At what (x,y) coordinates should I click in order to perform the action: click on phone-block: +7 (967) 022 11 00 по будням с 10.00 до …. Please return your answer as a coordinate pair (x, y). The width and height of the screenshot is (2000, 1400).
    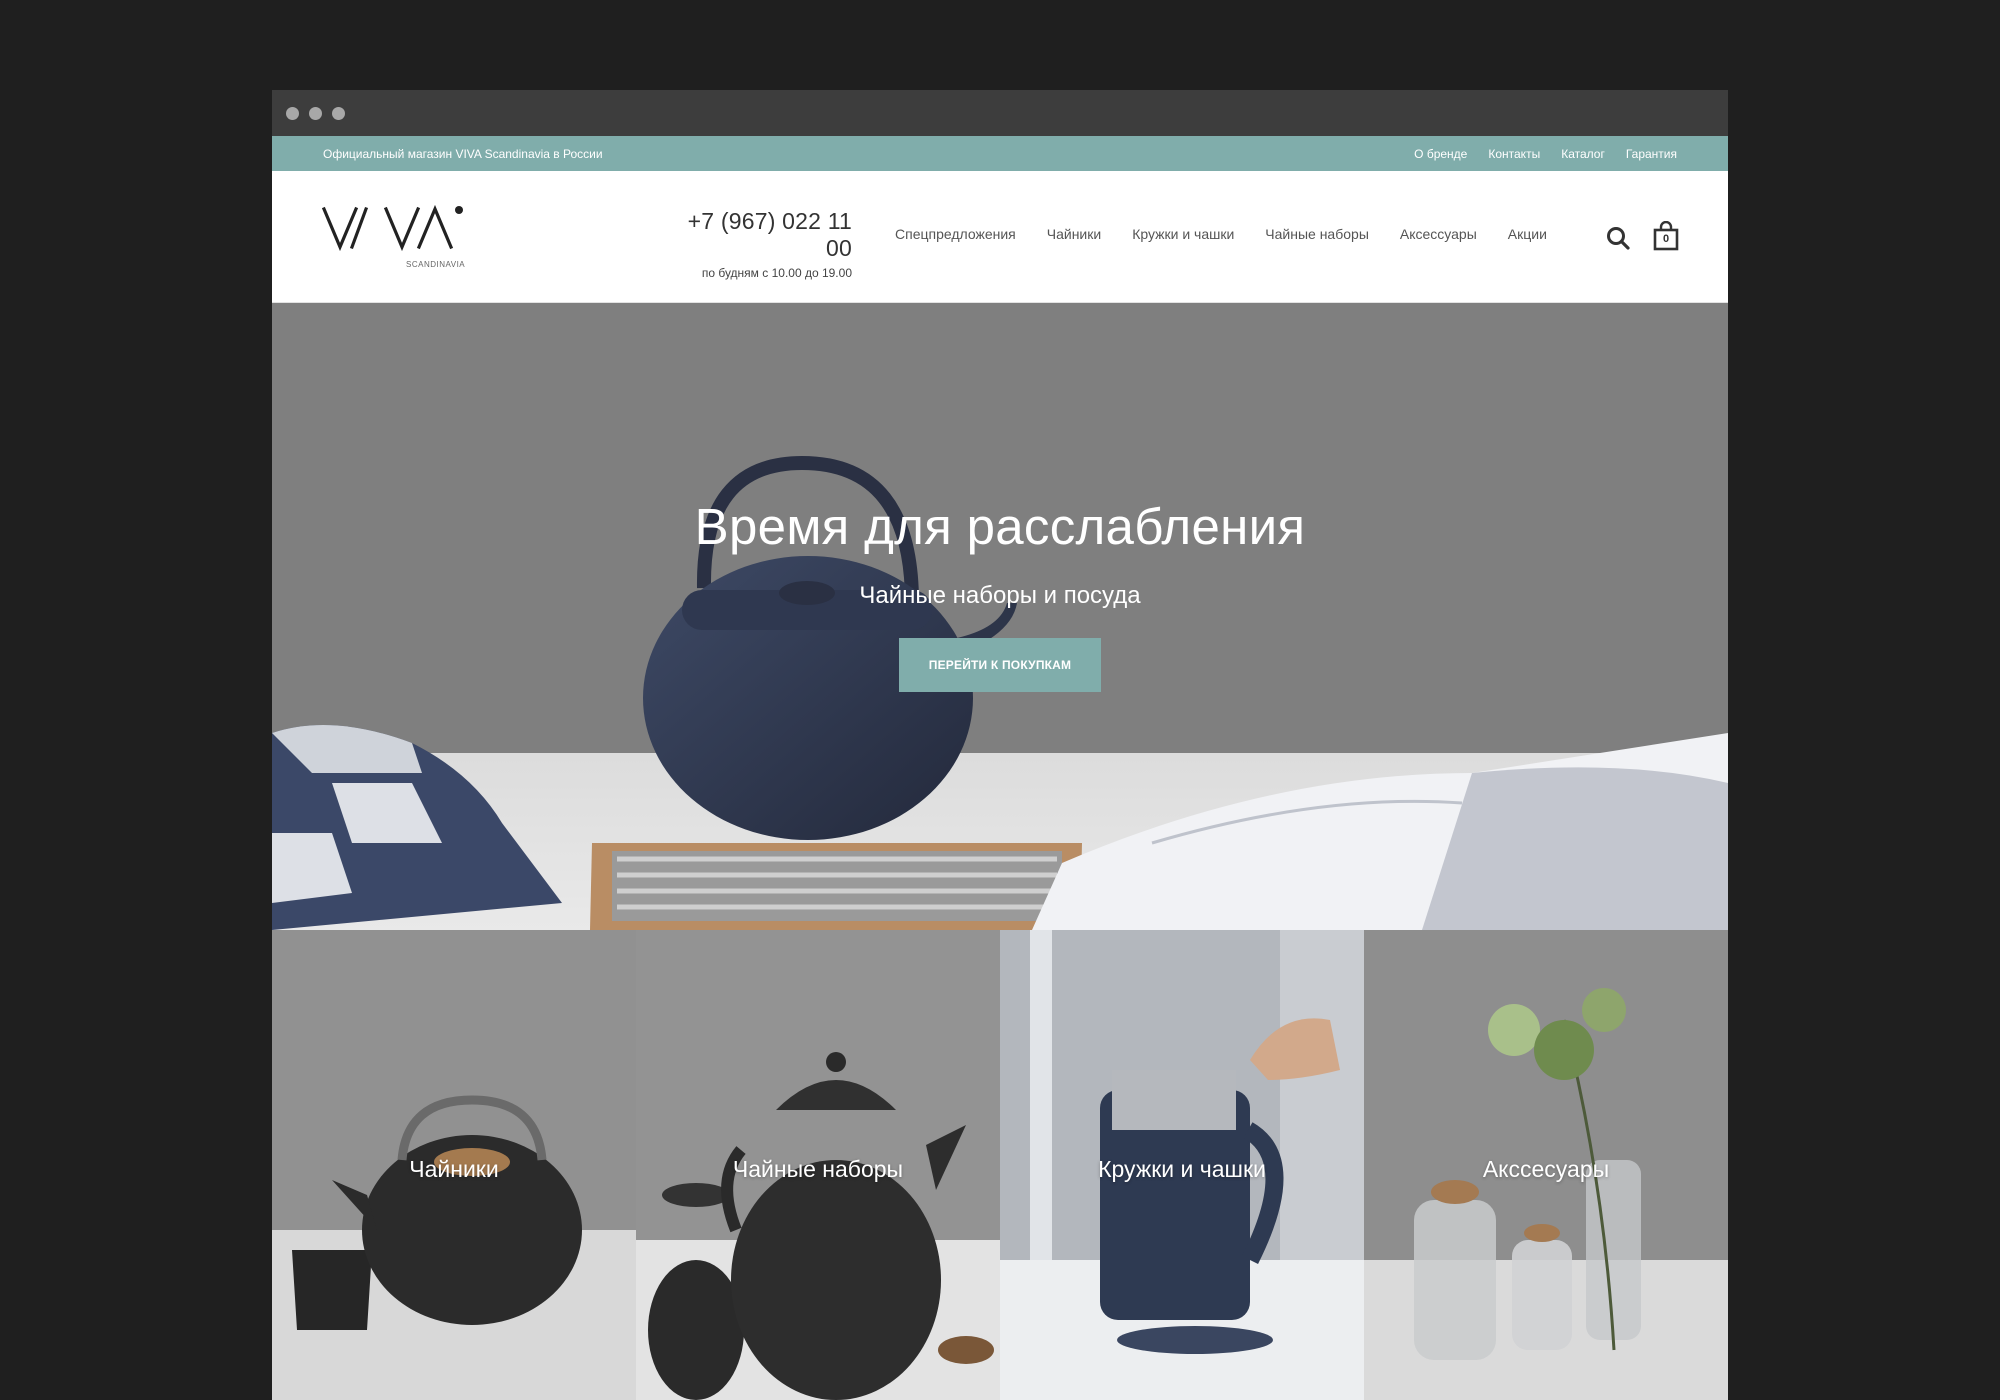
    Looking at the image, I should click on (757, 244).